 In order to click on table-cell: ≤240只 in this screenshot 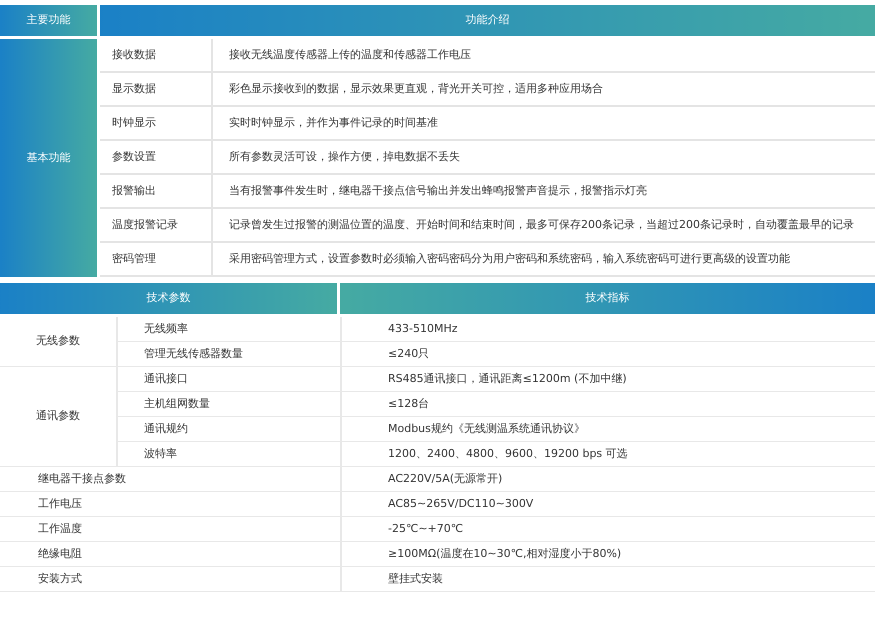, I will do `click(607, 354)`.